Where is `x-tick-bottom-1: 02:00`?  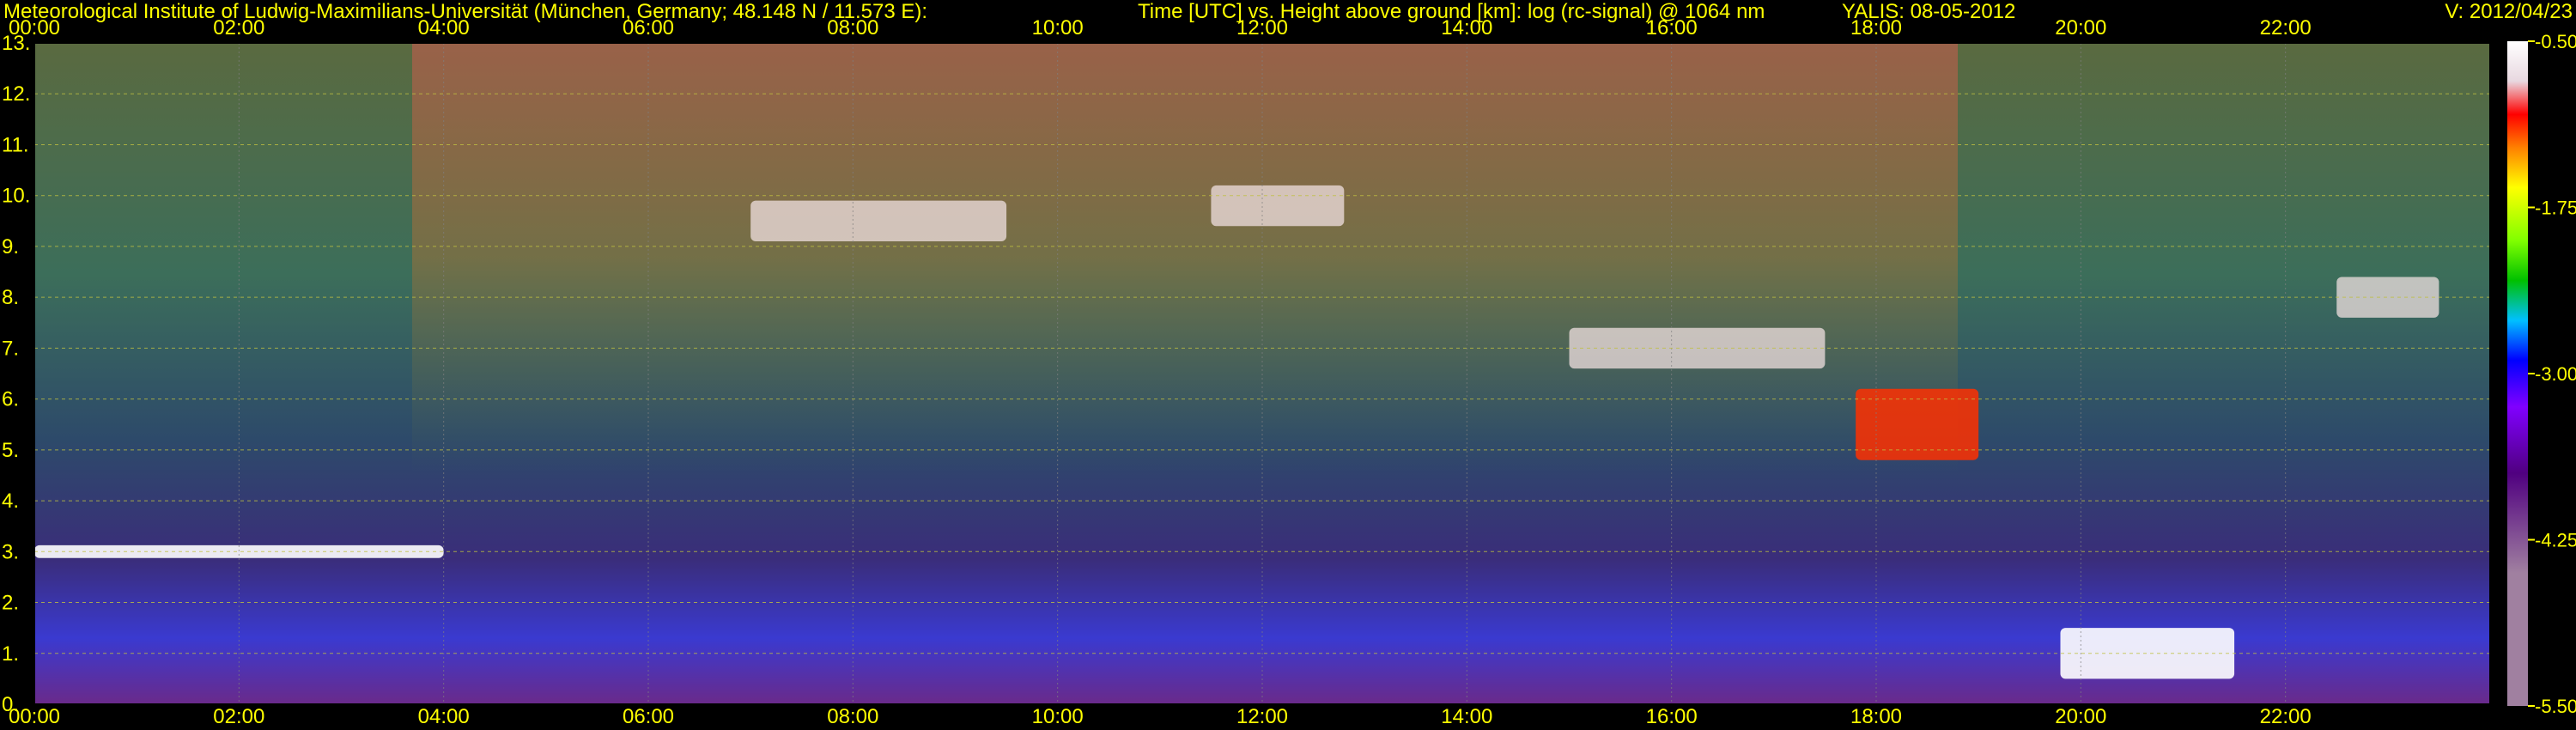 x-tick-bottom-1: 02:00 is located at coordinates (239, 716).